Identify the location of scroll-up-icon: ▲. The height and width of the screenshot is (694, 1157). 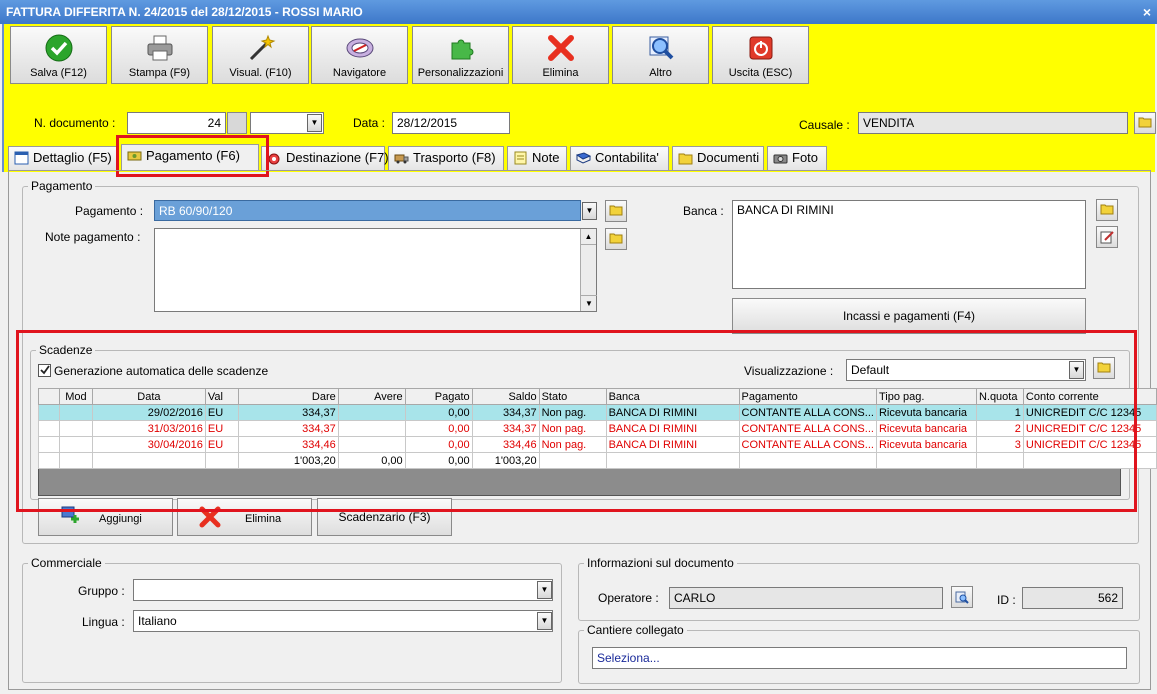
(588, 237).